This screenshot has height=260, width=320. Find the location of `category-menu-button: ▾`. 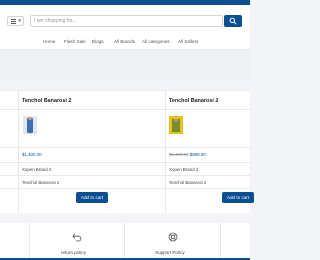

category-menu-button: ▾ is located at coordinates (15, 21).